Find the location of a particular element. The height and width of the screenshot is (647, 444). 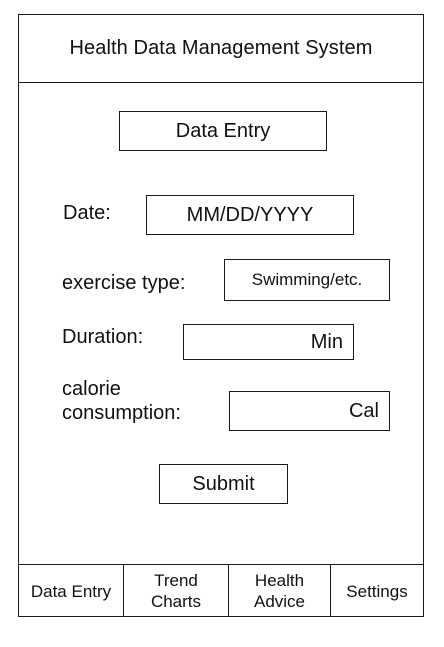

submit-button: Submit is located at coordinates (223, 484).